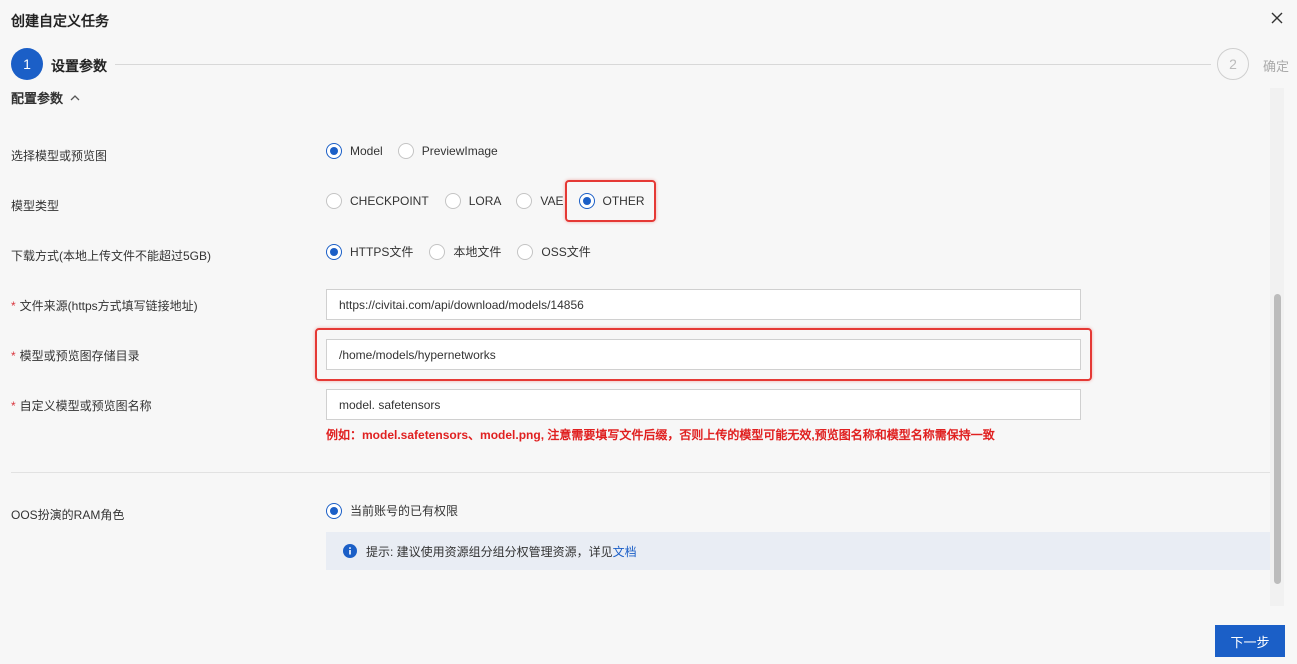 This screenshot has width=1297, height=664. I want to click on radio-preview-image: PreviewImage, so click(447, 151).